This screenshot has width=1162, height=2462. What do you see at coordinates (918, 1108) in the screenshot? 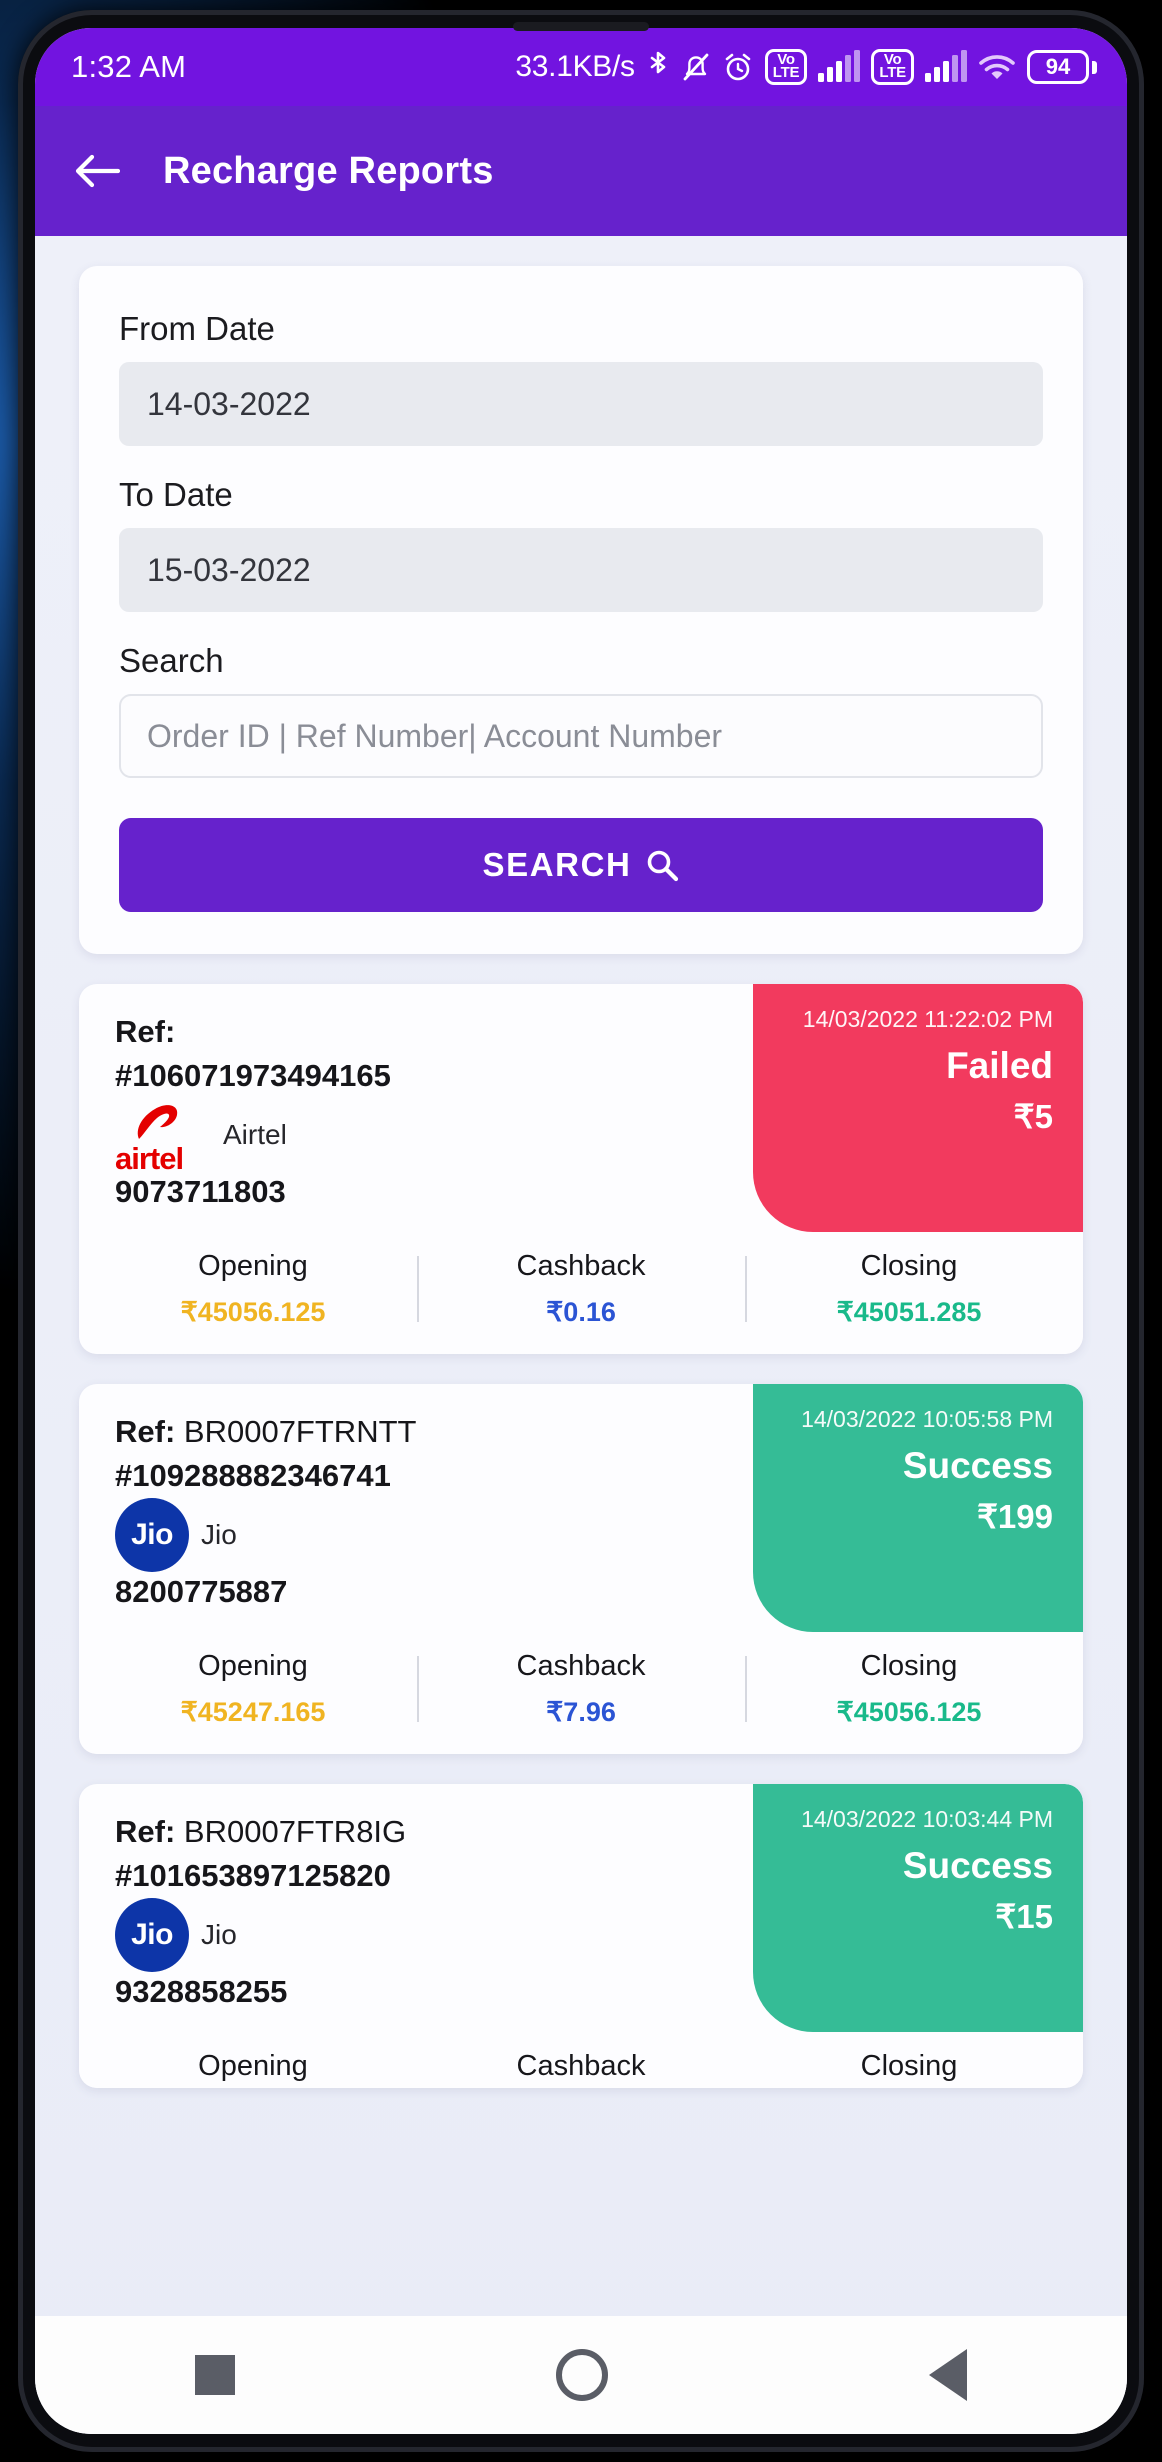
I see `status-badge: 14/03/2022 11:22:02 PM Failed ₹5` at bounding box center [918, 1108].